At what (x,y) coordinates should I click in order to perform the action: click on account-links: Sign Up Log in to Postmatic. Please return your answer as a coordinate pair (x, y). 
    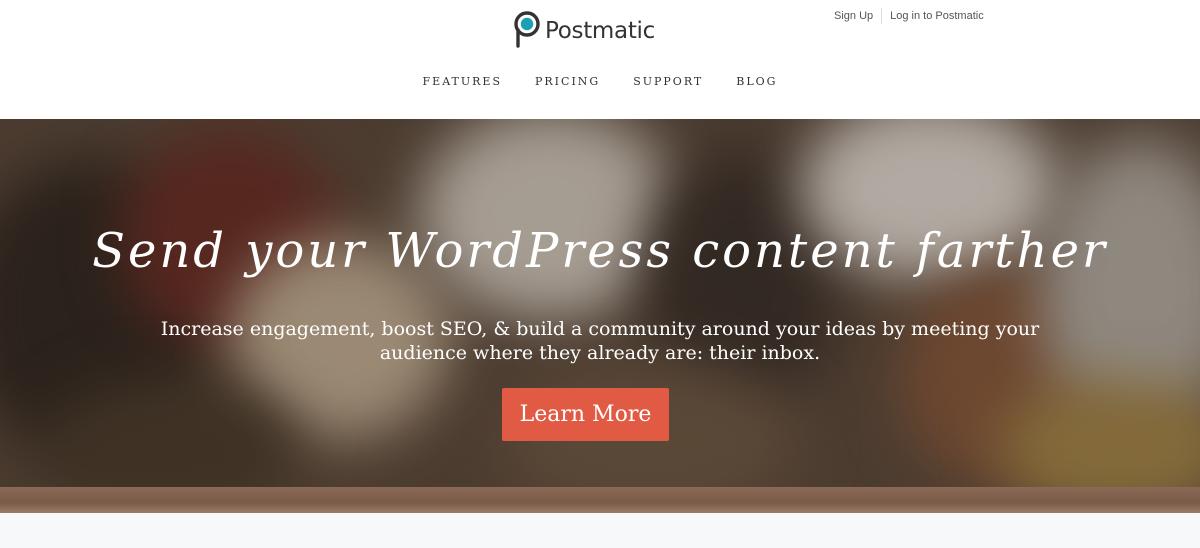
    Looking at the image, I should click on (909, 16).